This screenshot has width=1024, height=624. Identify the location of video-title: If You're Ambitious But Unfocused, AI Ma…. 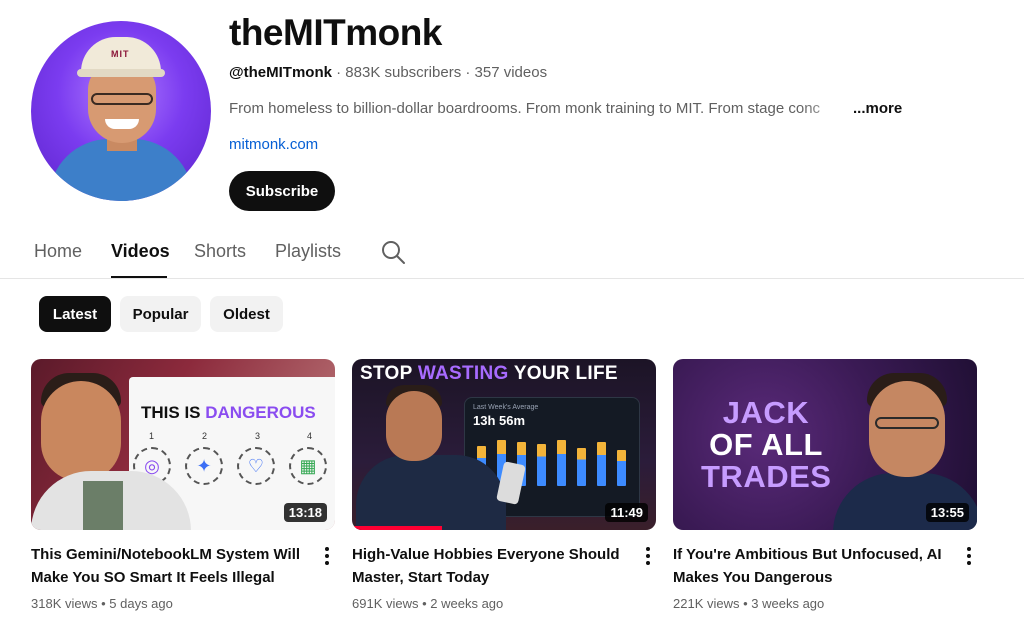
(813, 566).